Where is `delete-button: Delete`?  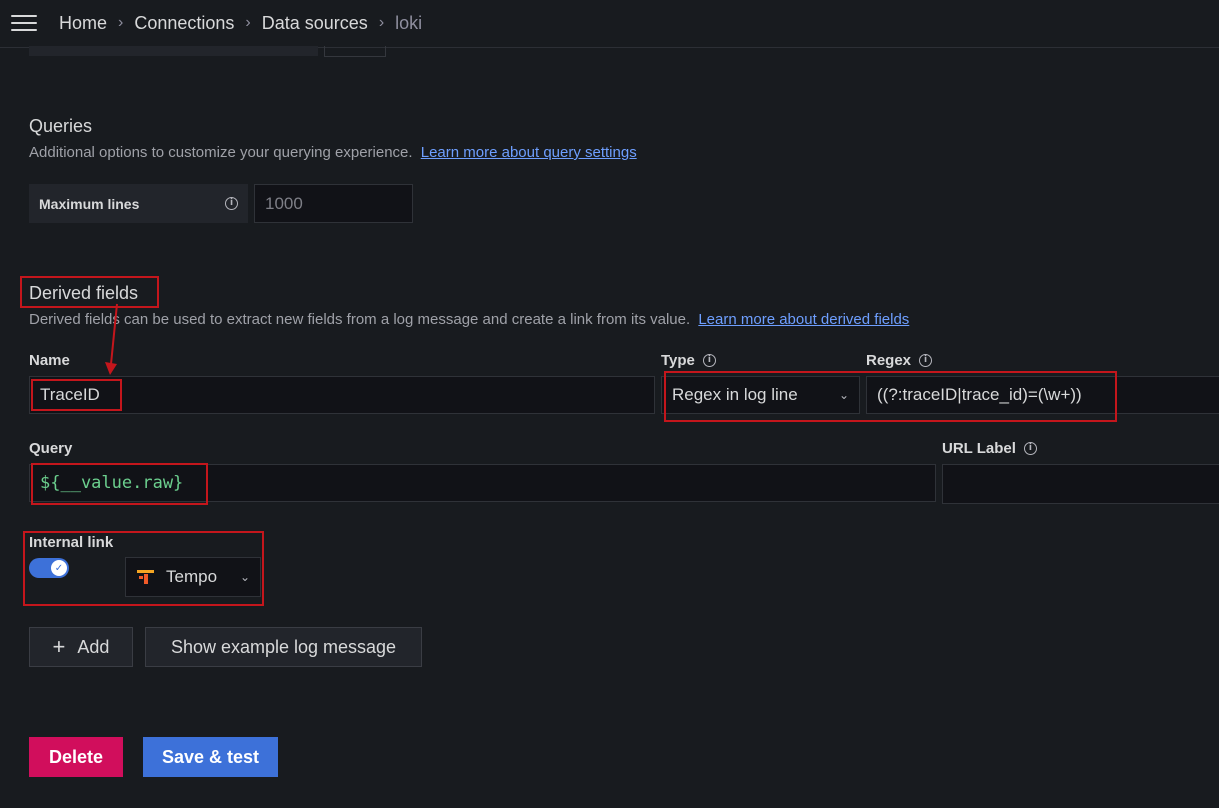 delete-button: Delete is located at coordinates (76, 757).